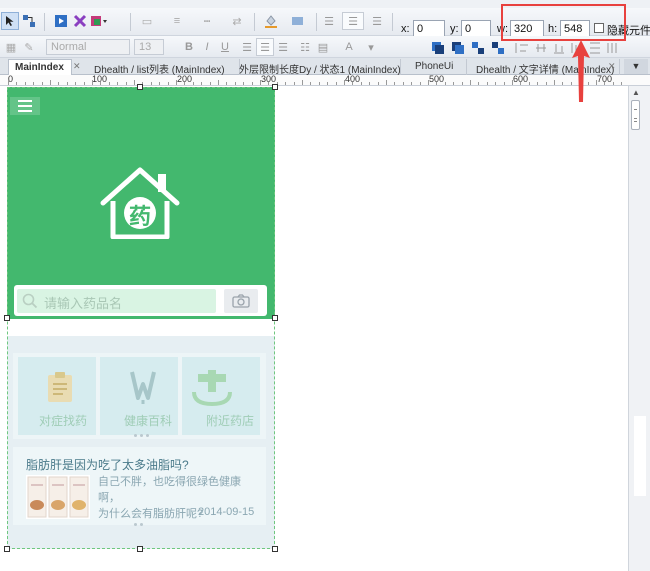 The image size is (650, 571). Describe the element at coordinates (329, 21) in the screenshot. I see `align-top-icon: ☰` at that location.